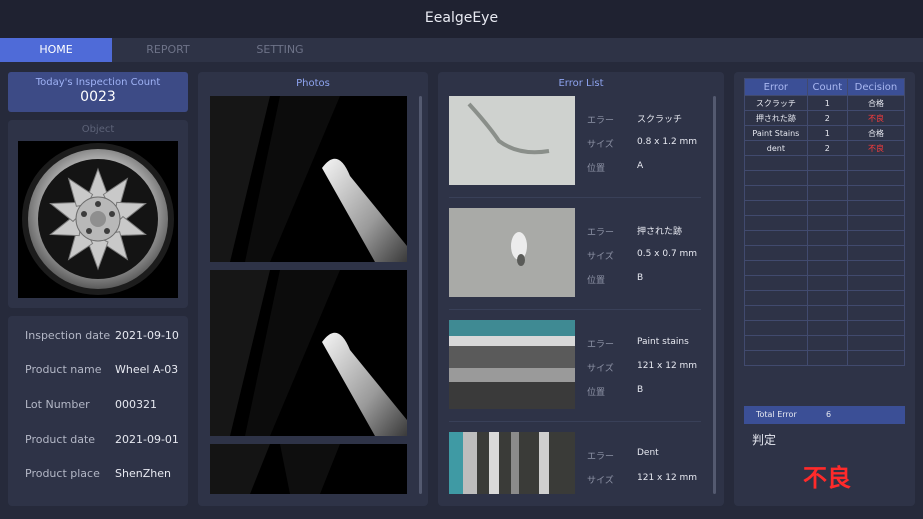 The width and height of the screenshot is (923, 519). I want to click on info-value-inspection-date: 2021-09-10, so click(147, 335).